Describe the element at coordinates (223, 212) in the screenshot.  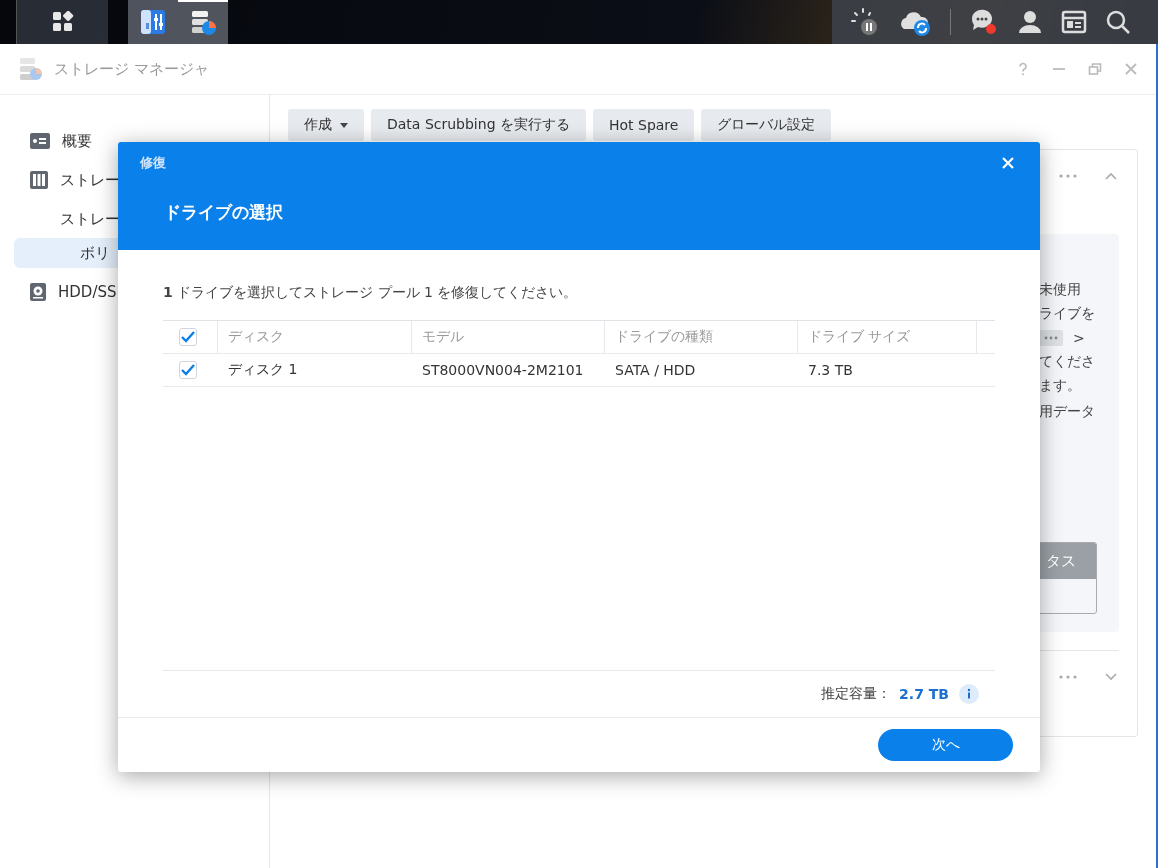
I see `dialog-title: ドライブの選択` at that location.